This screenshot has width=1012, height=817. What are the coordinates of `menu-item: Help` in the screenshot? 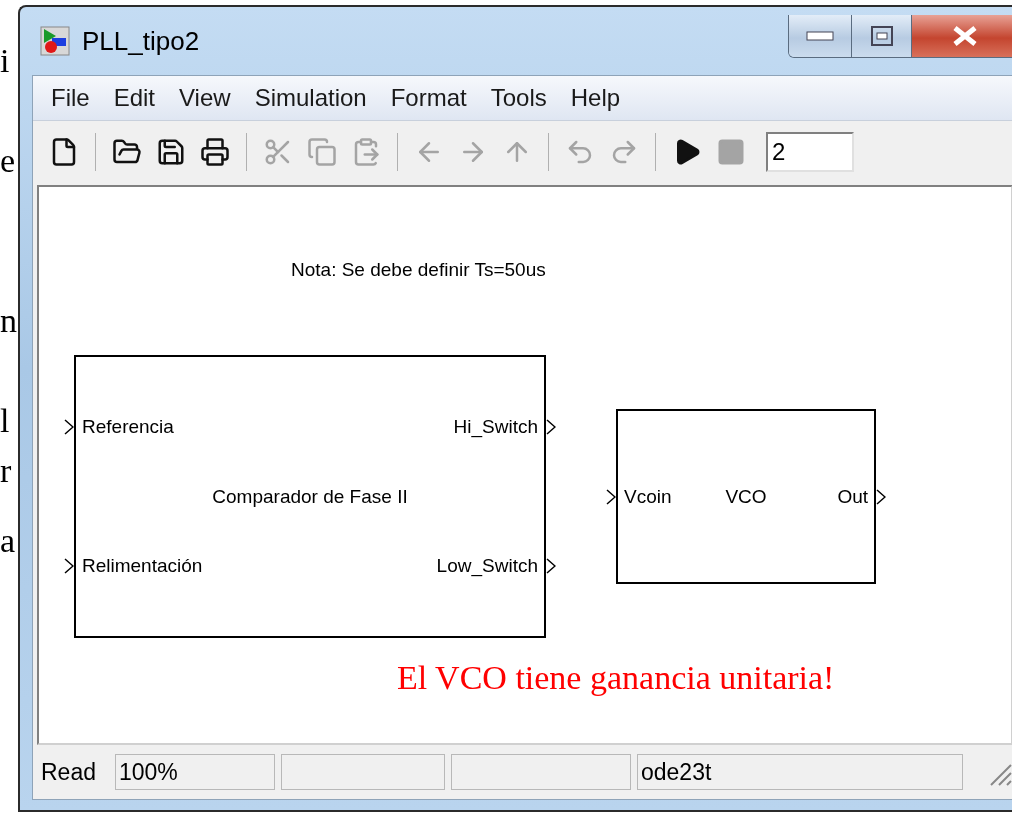 It's located at (595, 98).